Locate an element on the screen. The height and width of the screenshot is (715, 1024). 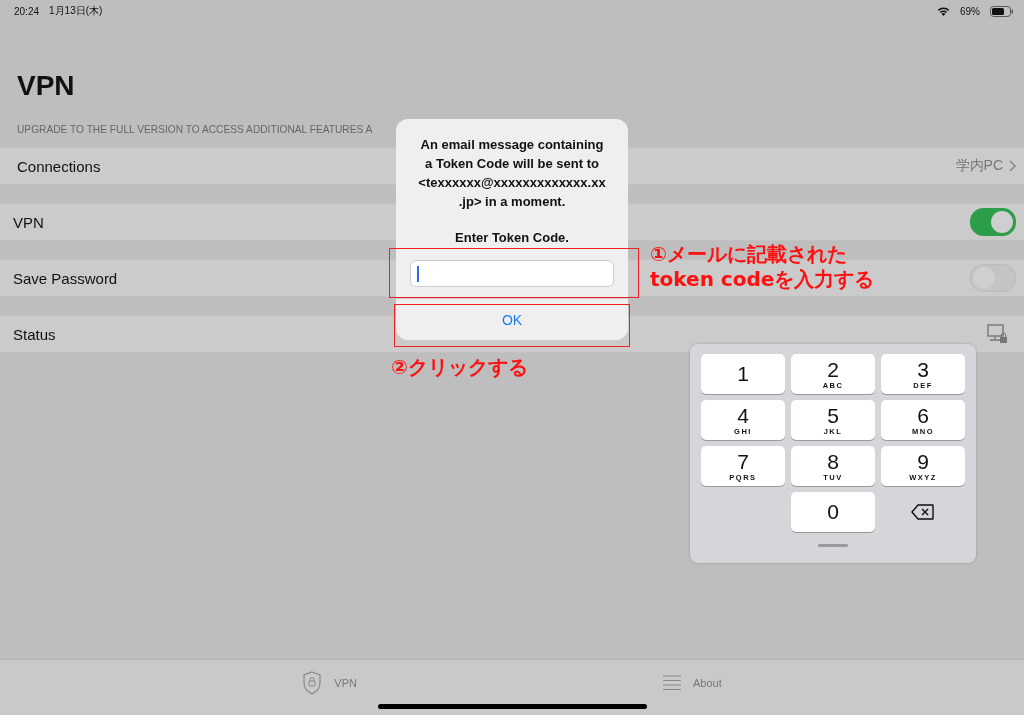
tab-label: About is located at coordinates (707, 683).